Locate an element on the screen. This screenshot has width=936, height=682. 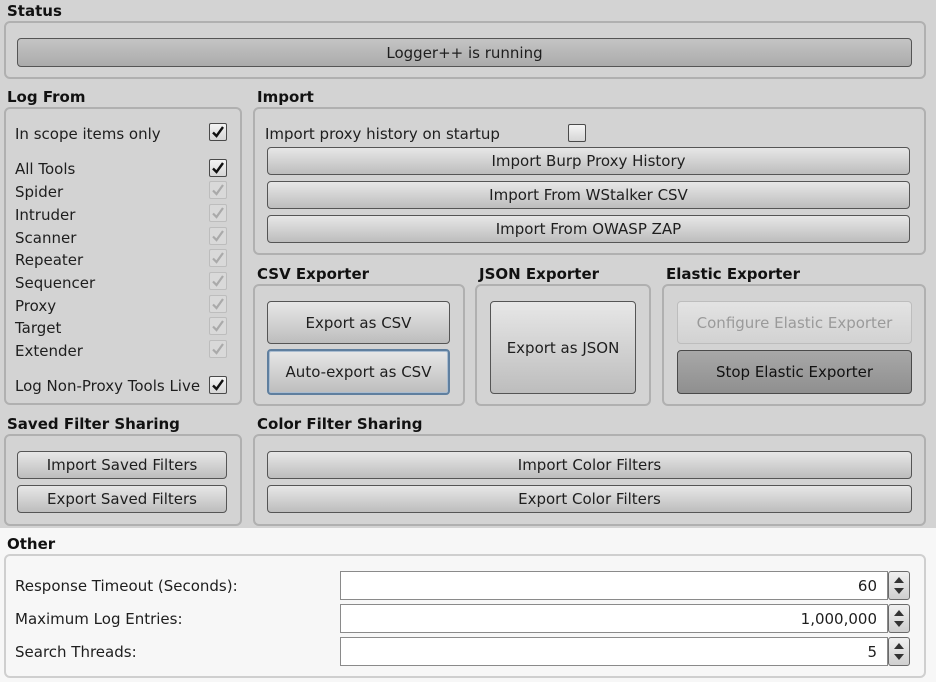
max-log-entries-input: 1,000,000 is located at coordinates (614, 618).